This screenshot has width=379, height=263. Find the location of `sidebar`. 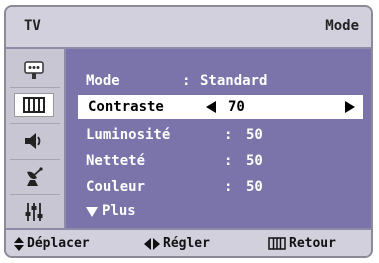

sidebar is located at coordinates (36, 138).